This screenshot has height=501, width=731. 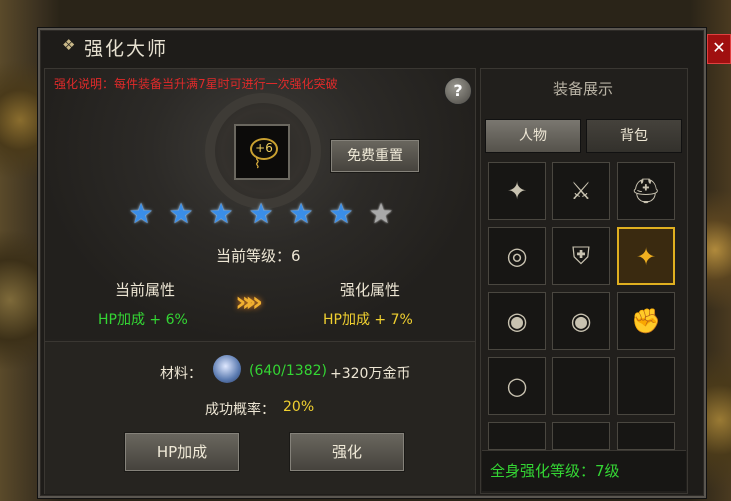 What do you see at coordinates (262, 152) in the screenshot?
I see `enhance-item-slot: +6 ⌇` at bounding box center [262, 152].